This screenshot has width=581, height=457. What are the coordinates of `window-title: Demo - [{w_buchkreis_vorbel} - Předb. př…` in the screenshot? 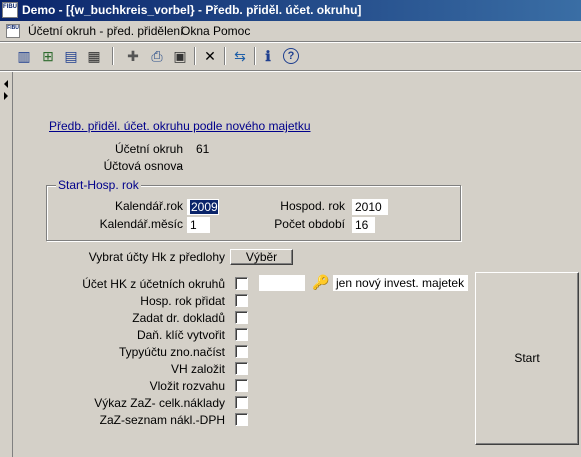 It's located at (192, 10).